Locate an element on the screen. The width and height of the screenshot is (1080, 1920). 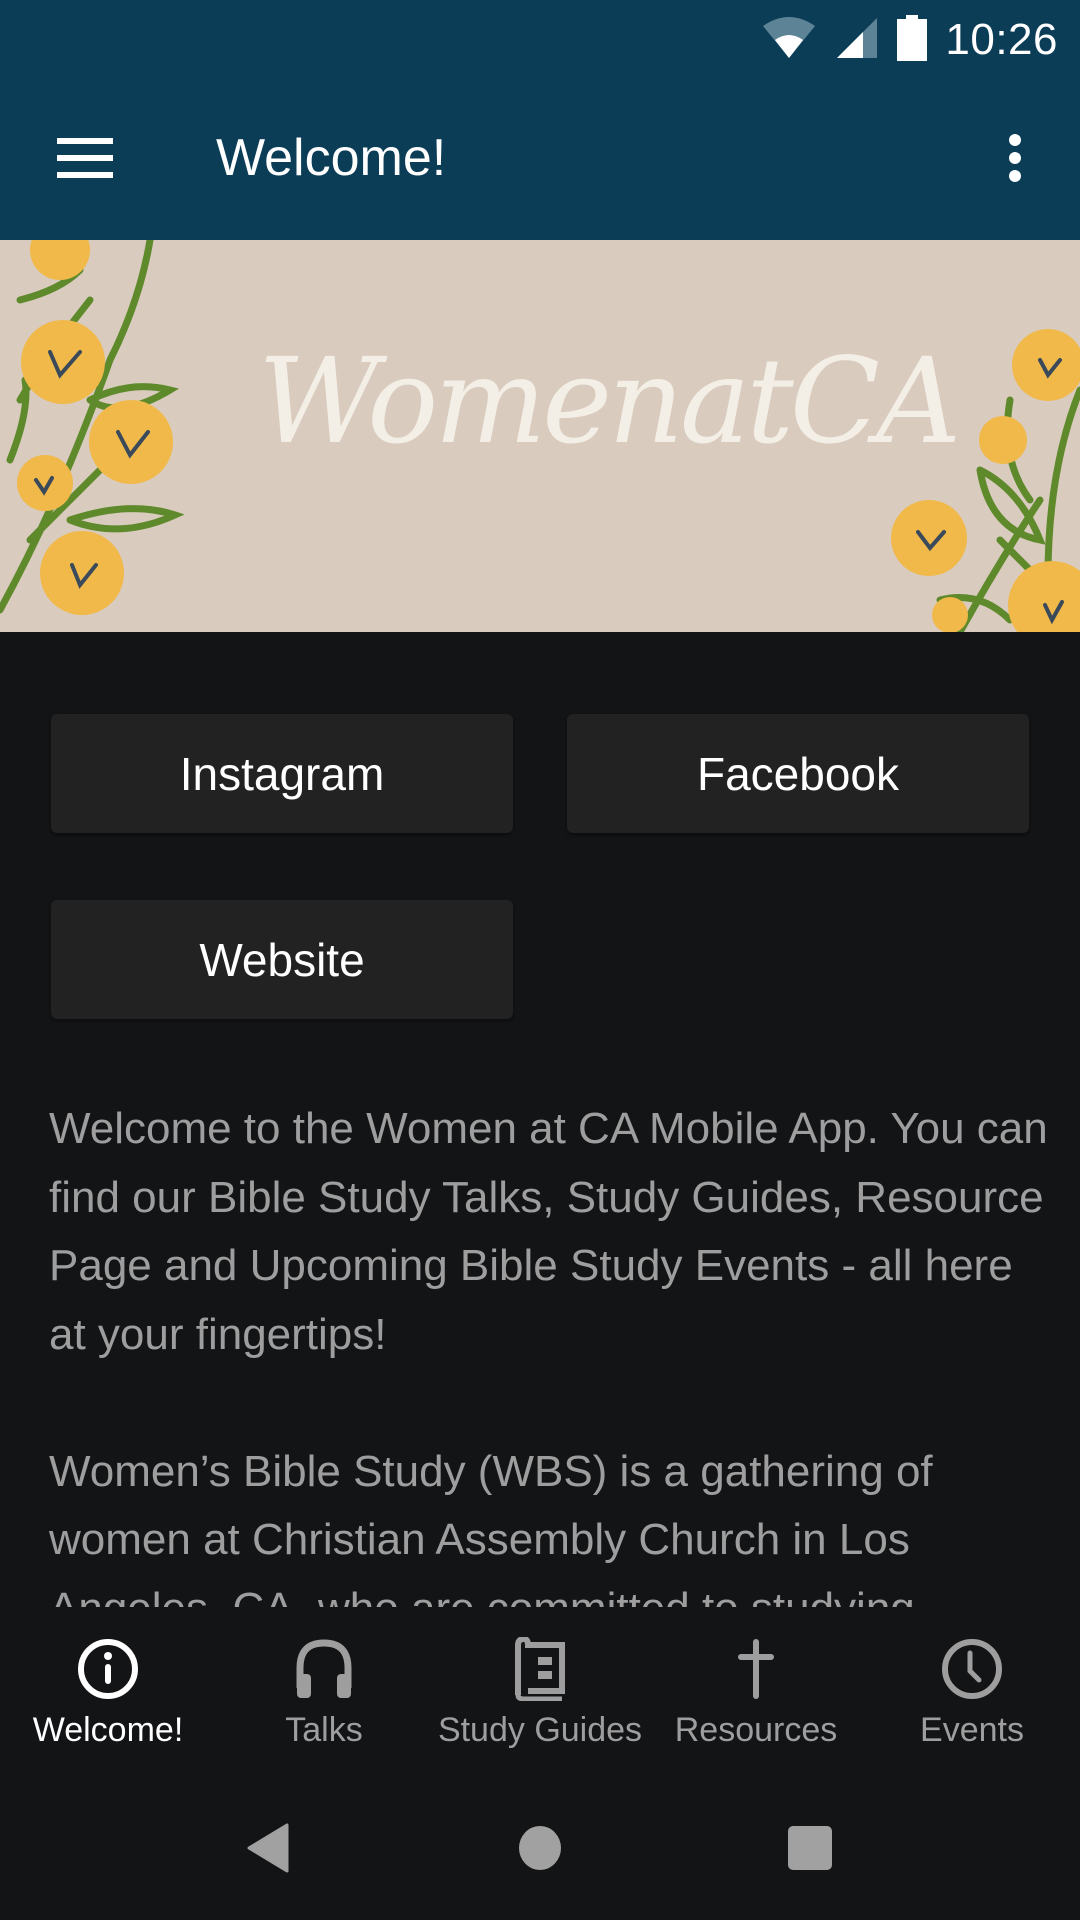
back-triangle-icon is located at coordinates (267, 1850).